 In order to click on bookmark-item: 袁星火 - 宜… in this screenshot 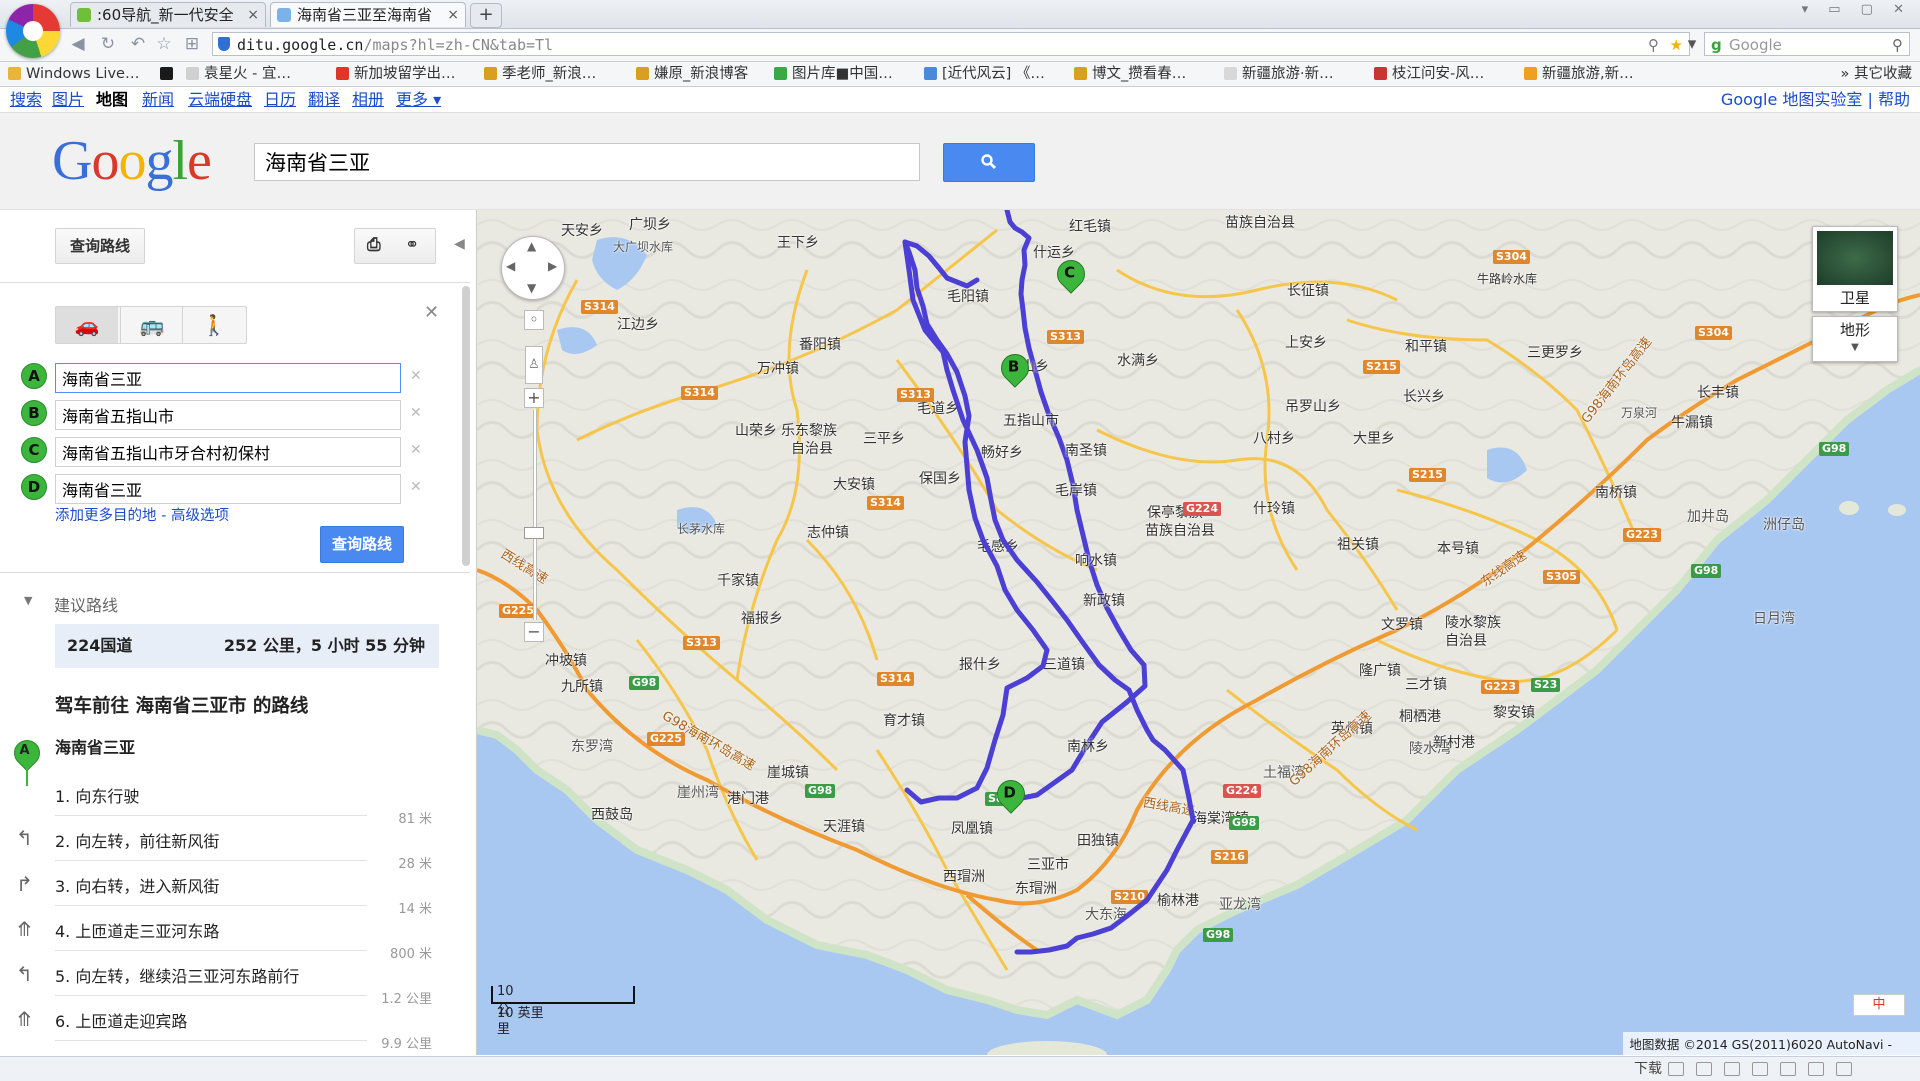, I will do `click(238, 74)`.